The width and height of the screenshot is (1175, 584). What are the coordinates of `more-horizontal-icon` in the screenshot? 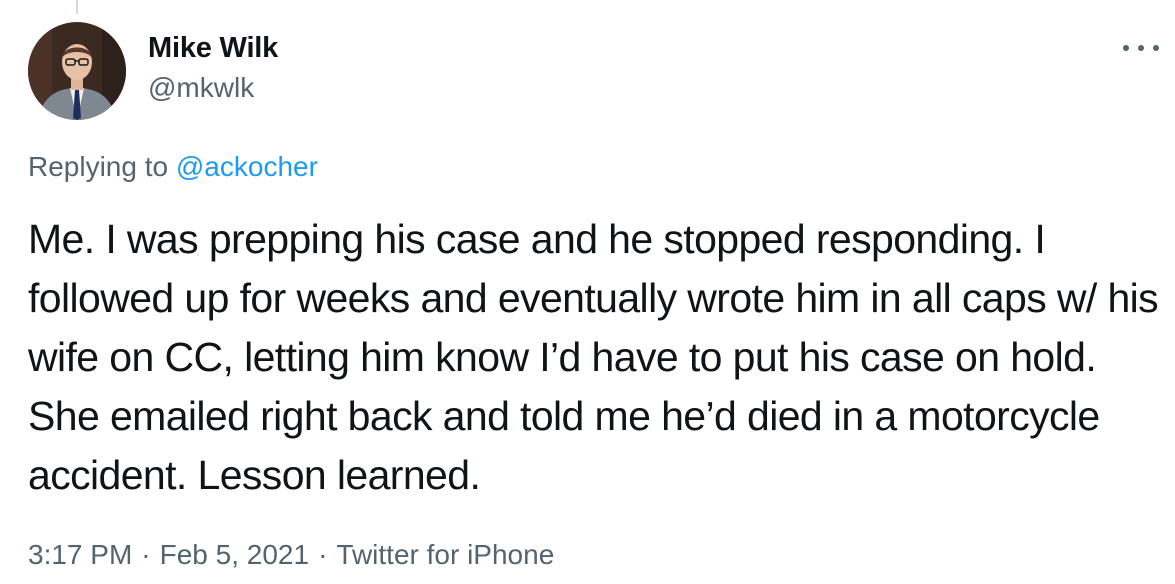 It's located at (1126, 48).